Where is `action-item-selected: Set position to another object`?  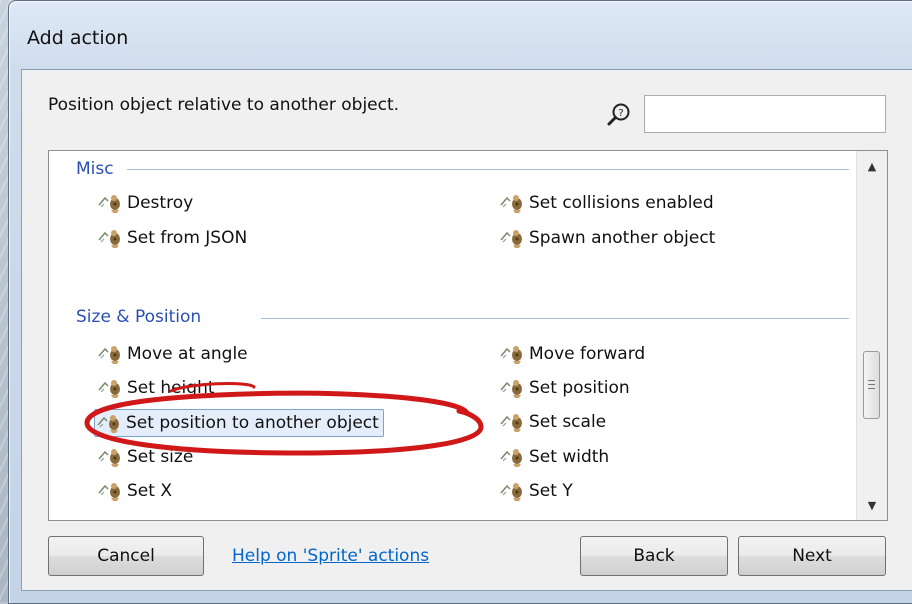
action-item-selected: Set position to another object is located at coordinates (239, 423).